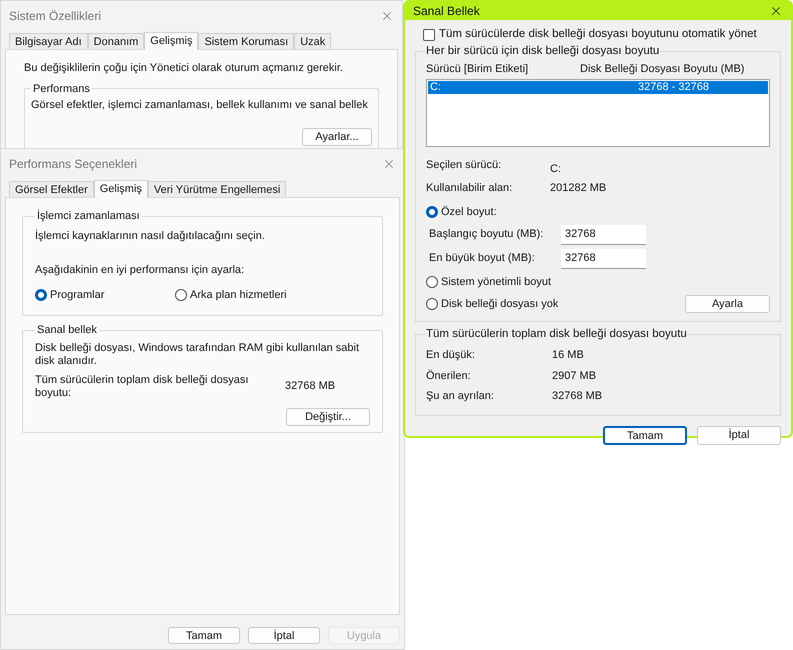 The height and width of the screenshot is (650, 793). I want to click on radio-label: Programlar, so click(77, 295).